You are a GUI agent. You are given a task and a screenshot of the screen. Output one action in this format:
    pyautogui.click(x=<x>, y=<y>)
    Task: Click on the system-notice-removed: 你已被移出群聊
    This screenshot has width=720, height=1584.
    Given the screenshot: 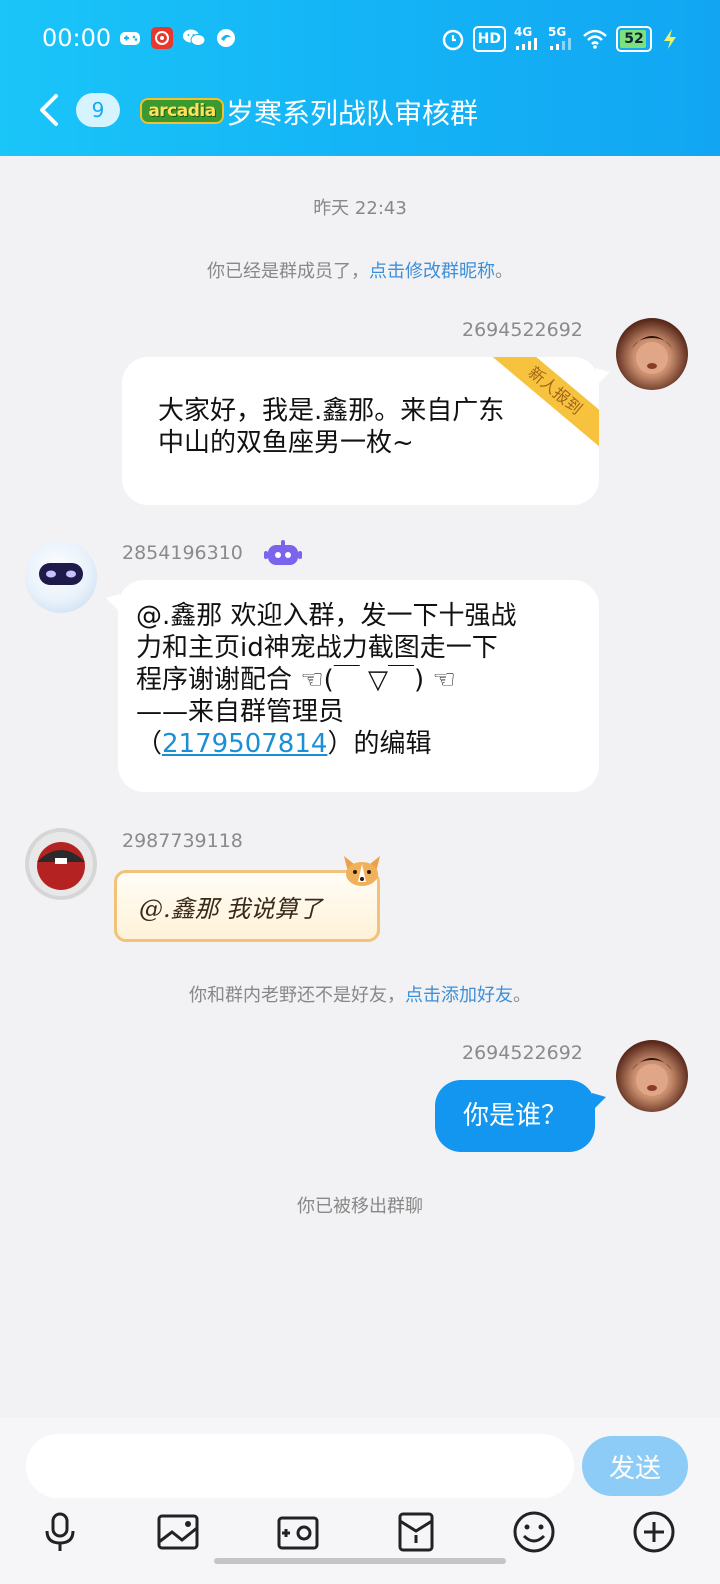 What is the action you would take?
    pyautogui.click(x=360, y=1206)
    